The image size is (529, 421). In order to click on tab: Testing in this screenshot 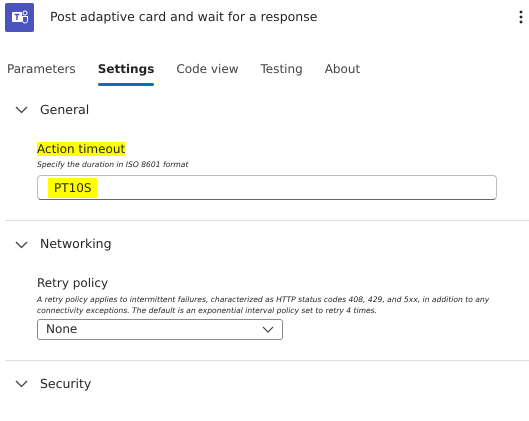, I will do `click(281, 71)`.